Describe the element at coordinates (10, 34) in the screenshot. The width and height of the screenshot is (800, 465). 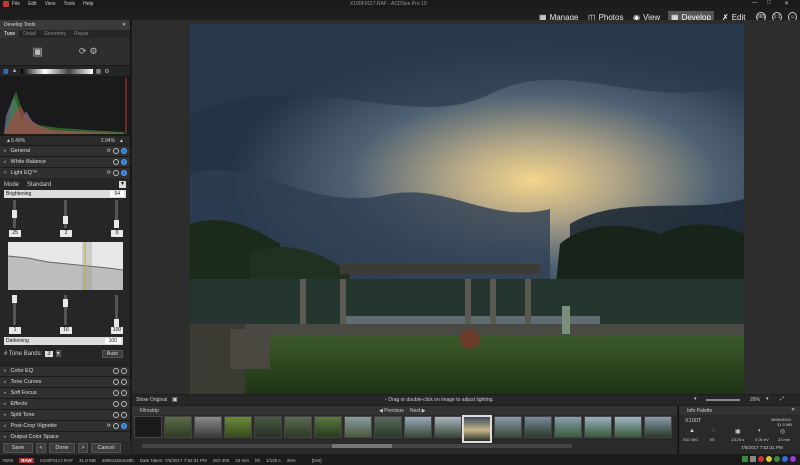
I see `tab-tune: Tune` at that location.